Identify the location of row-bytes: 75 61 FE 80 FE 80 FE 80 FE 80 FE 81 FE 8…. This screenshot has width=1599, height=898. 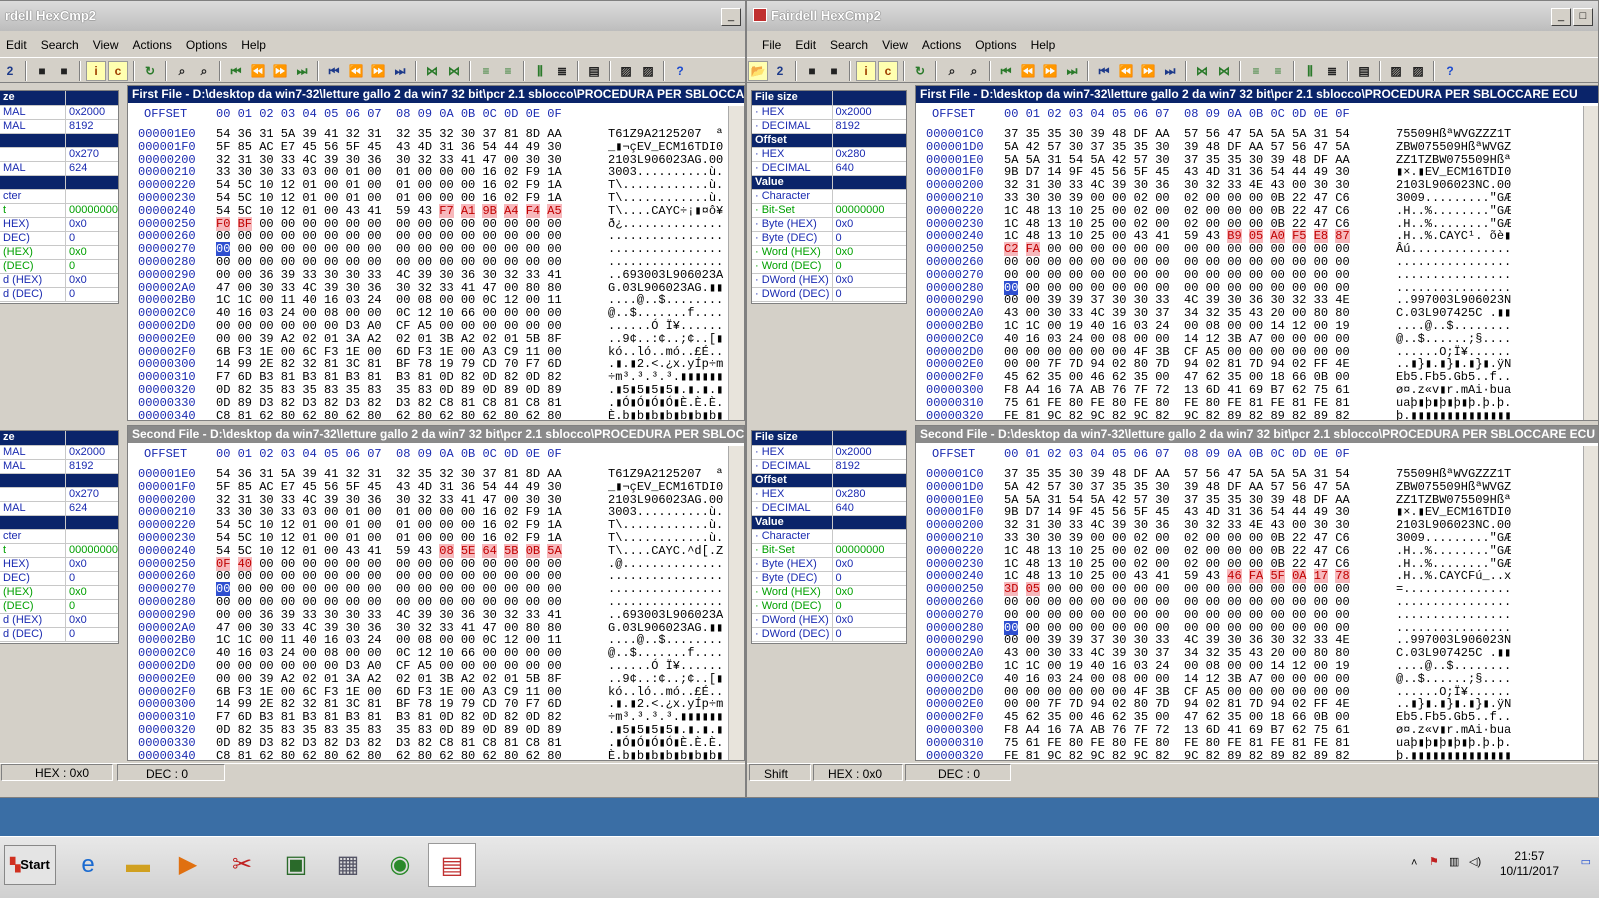
(1177, 403).